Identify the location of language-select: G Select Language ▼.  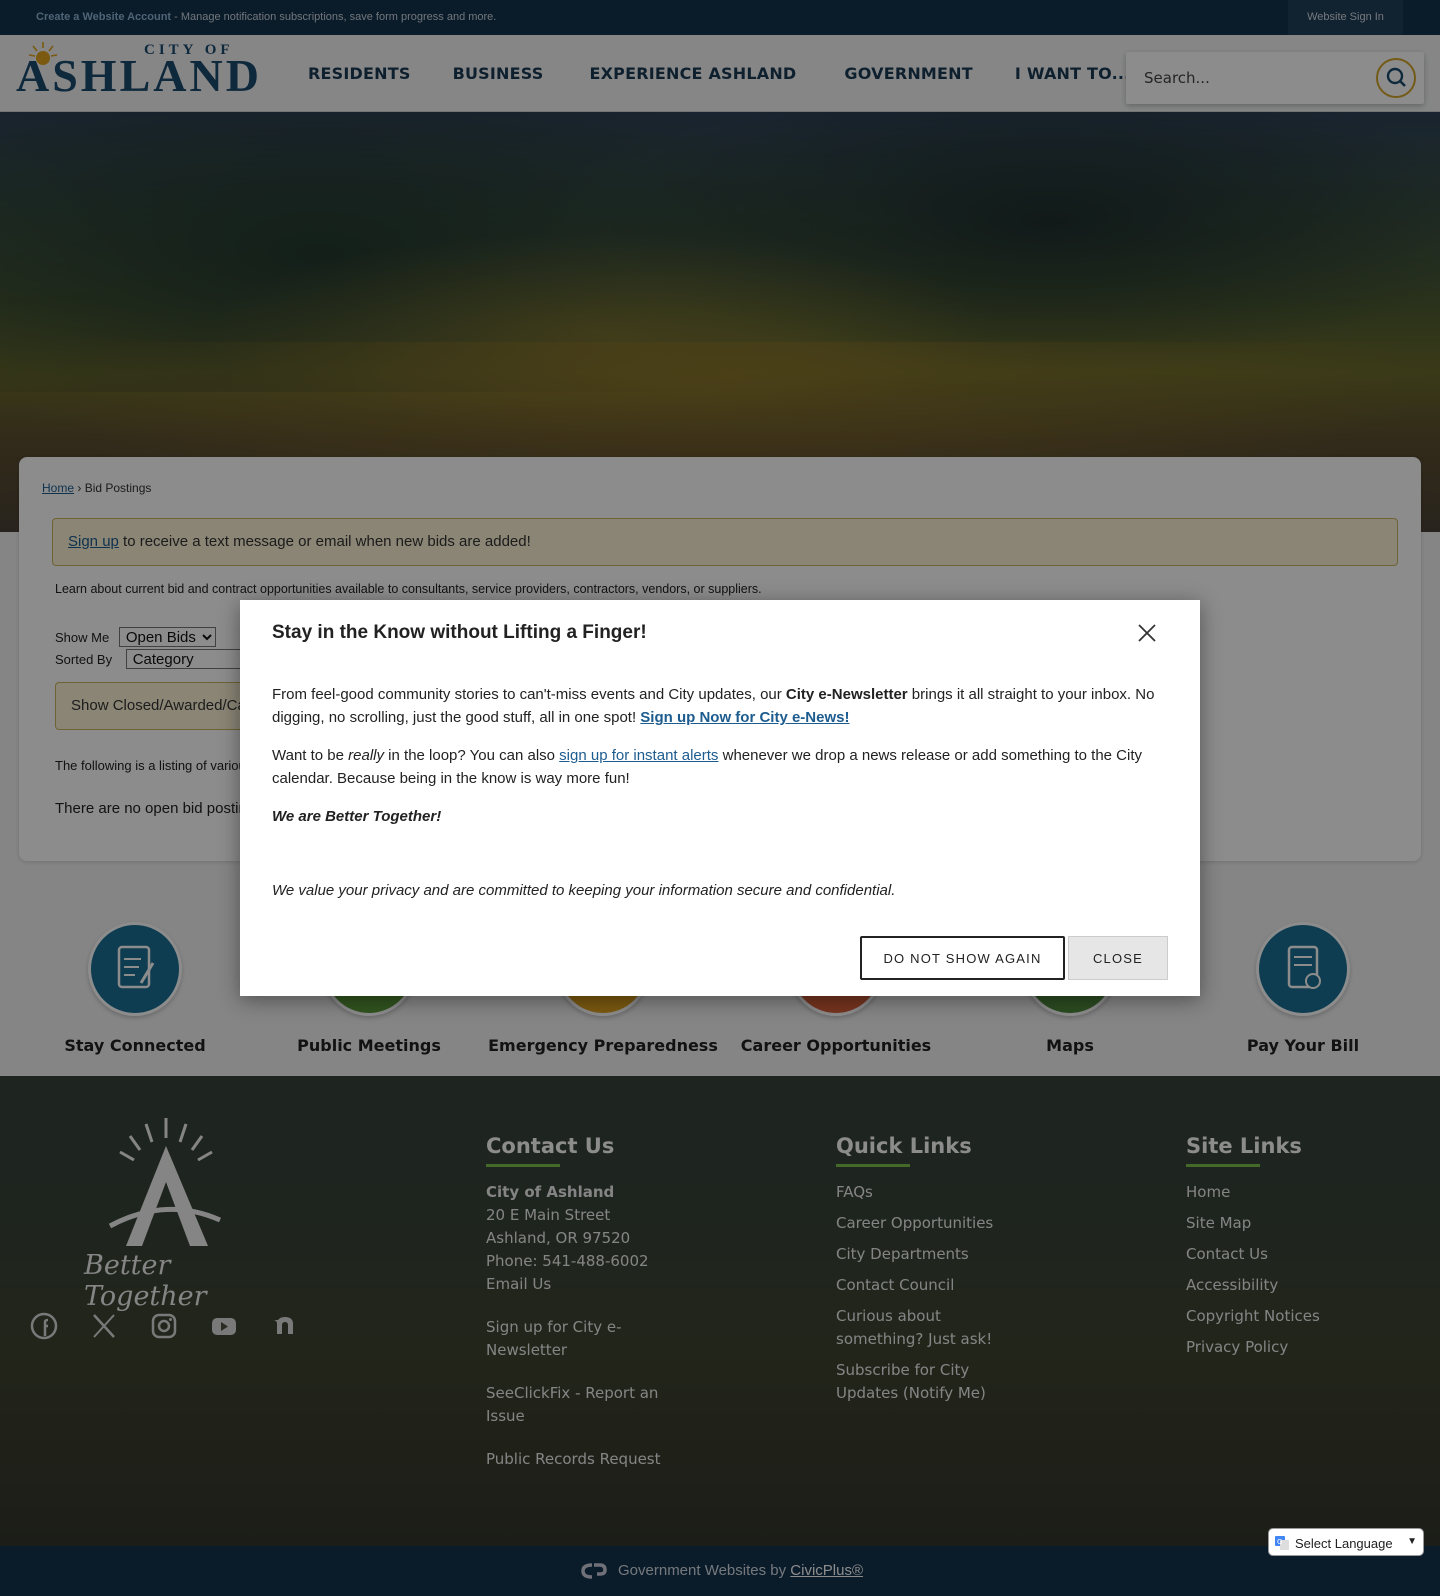
(1346, 1542).